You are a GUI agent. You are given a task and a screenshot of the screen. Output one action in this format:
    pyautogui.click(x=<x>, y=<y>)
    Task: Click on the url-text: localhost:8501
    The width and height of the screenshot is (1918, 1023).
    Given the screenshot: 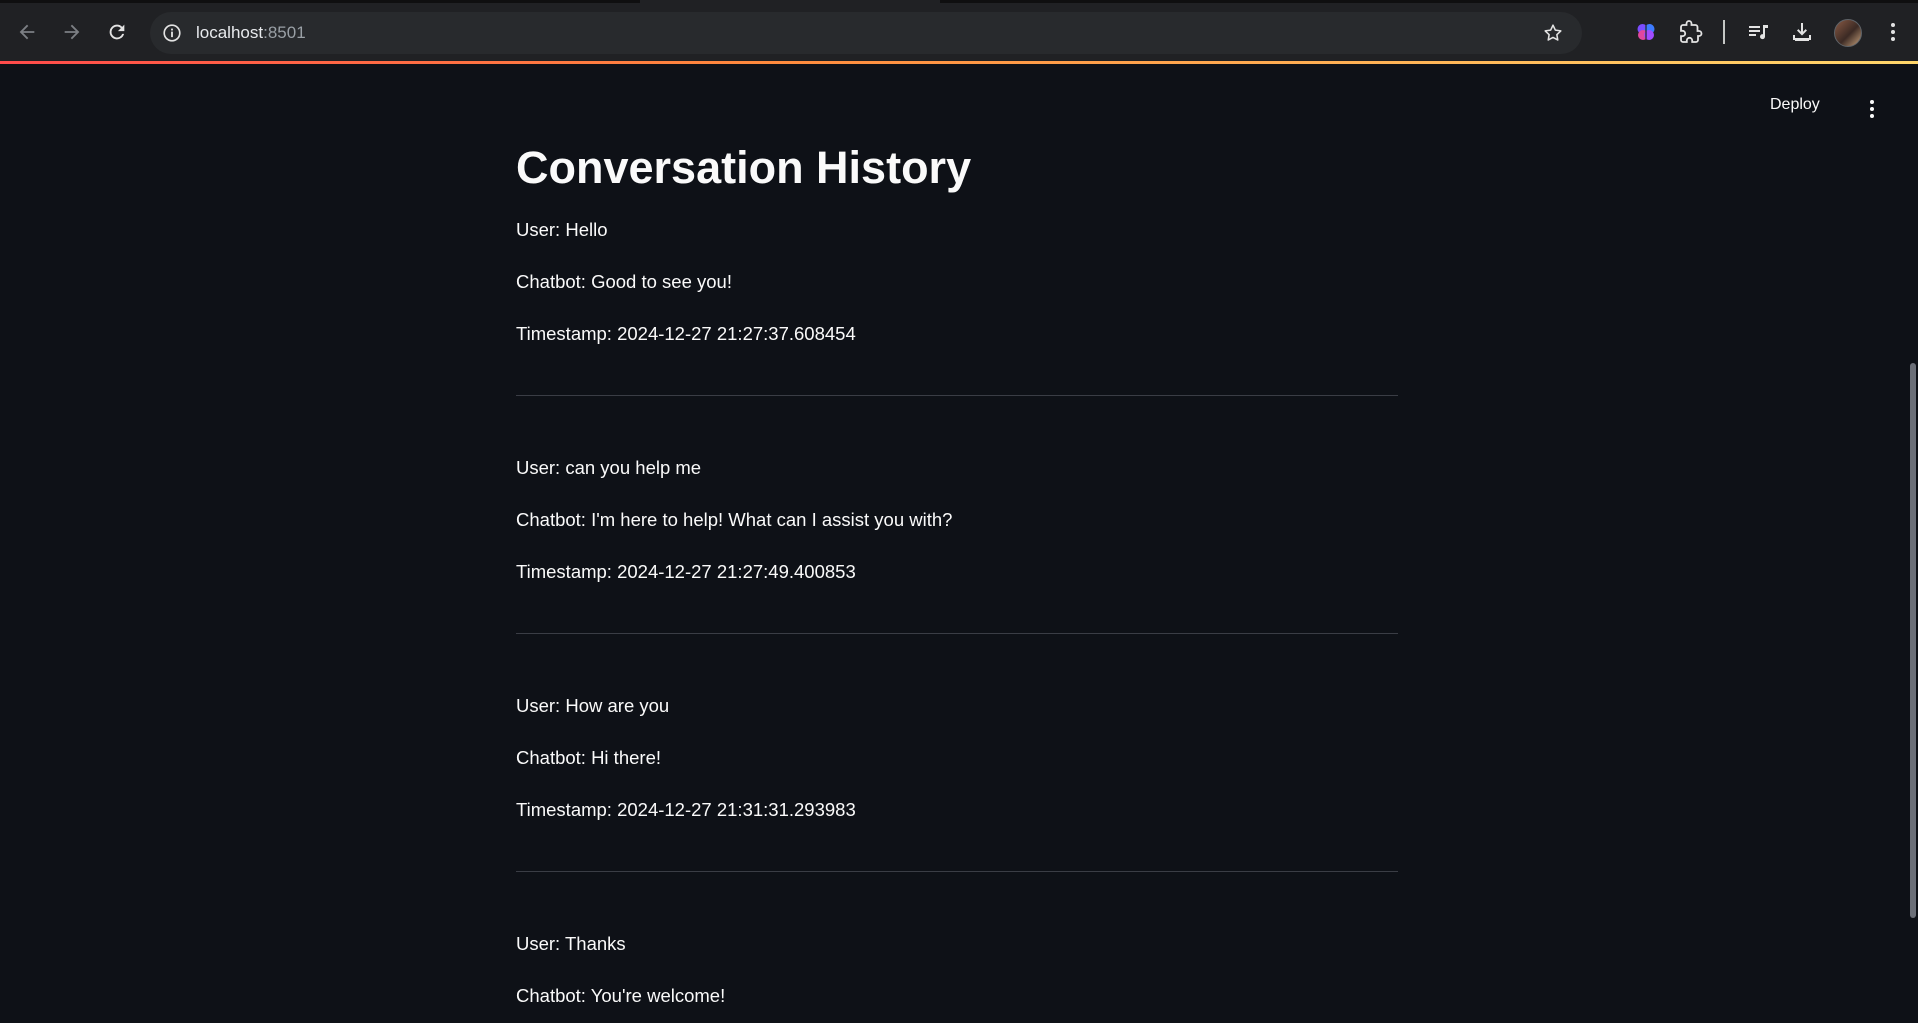 What is the action you would take?
    pyautogui.click(x=251, y=33)
    